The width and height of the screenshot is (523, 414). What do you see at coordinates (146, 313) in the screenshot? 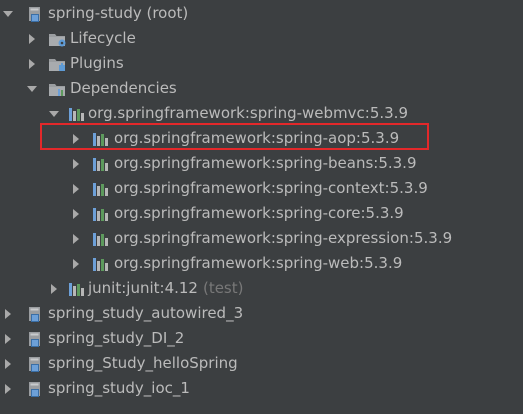
I see `tree-label-module: spring_study_autowired_3` at bounding box center [146, 313].